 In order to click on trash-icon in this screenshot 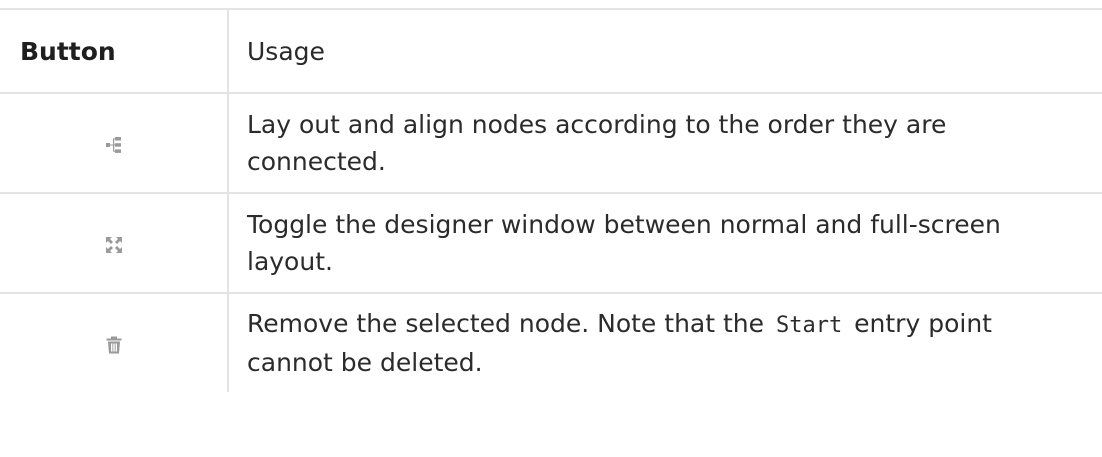, I will do `click(114, 345)`.